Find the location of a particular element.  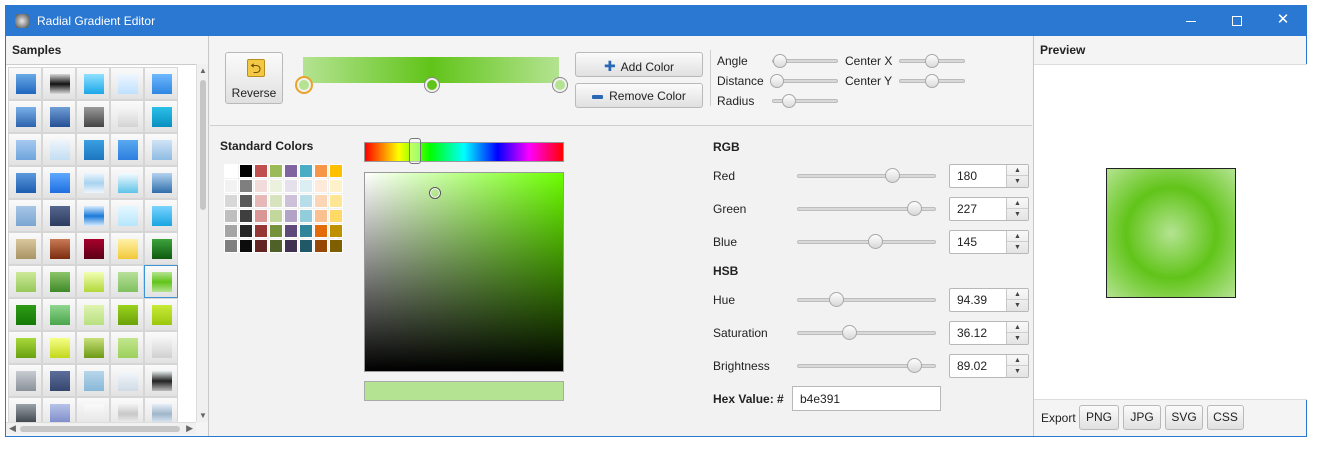

export-png-button: PNG is located at coordinates (1099, 417).